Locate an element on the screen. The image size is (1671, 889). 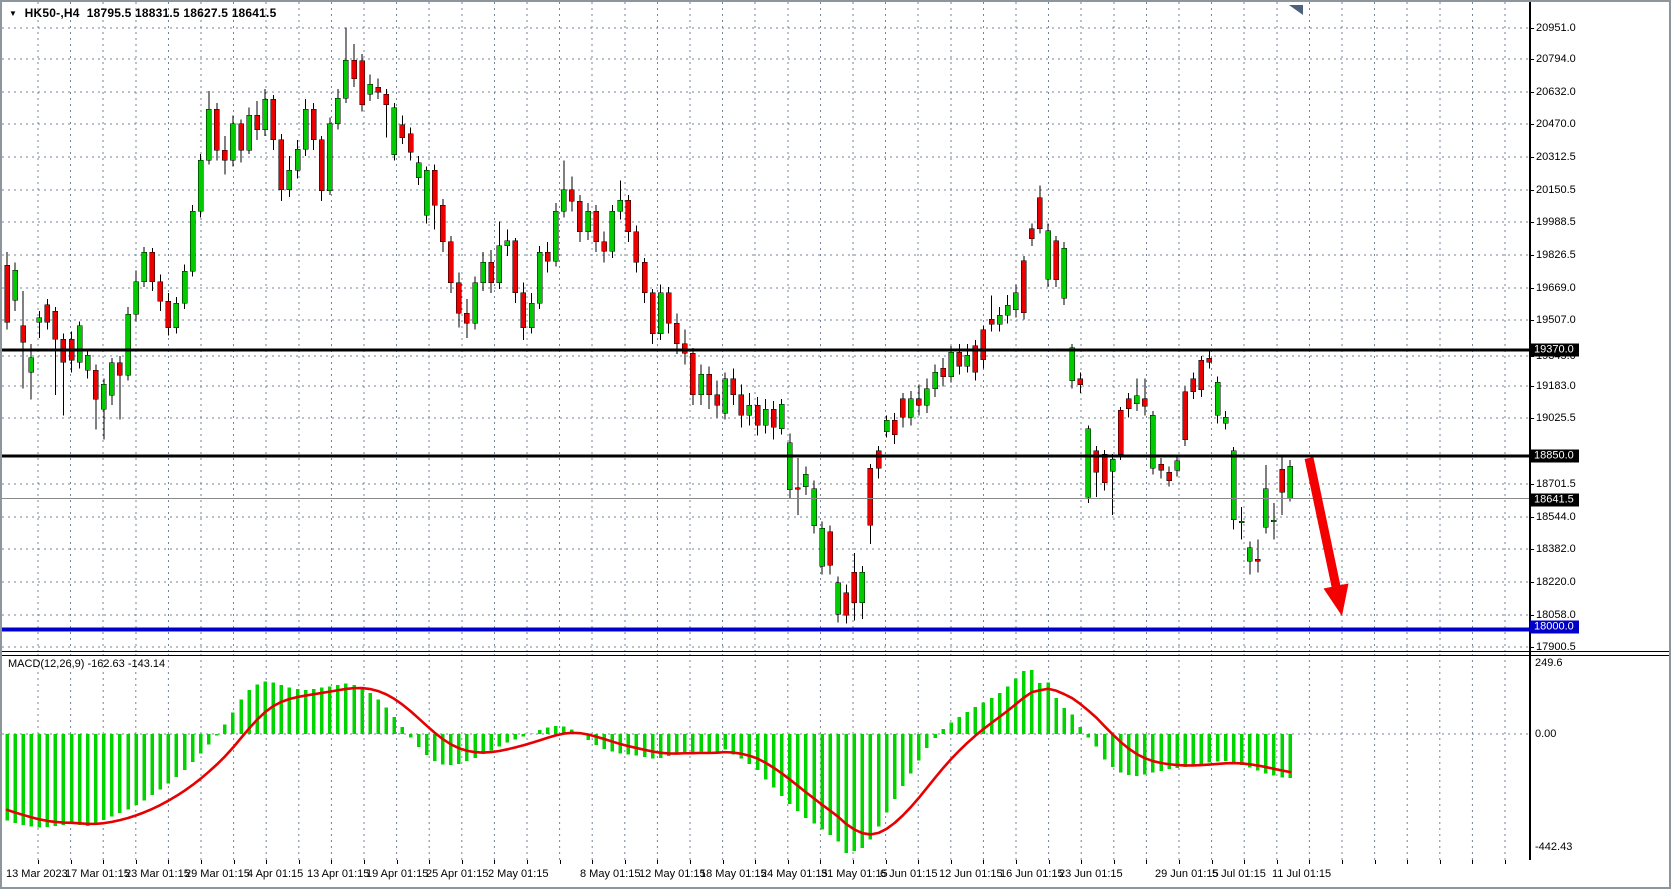
price-axis-label: 18382.0 is located at coordinates (1556, 549).